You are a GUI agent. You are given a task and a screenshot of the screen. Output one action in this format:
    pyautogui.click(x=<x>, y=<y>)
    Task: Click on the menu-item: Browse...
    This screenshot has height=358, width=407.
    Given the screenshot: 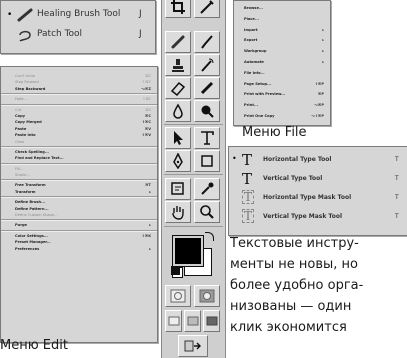 What is the action you would take?
    pyautogui.click(x=282, y=8)
    